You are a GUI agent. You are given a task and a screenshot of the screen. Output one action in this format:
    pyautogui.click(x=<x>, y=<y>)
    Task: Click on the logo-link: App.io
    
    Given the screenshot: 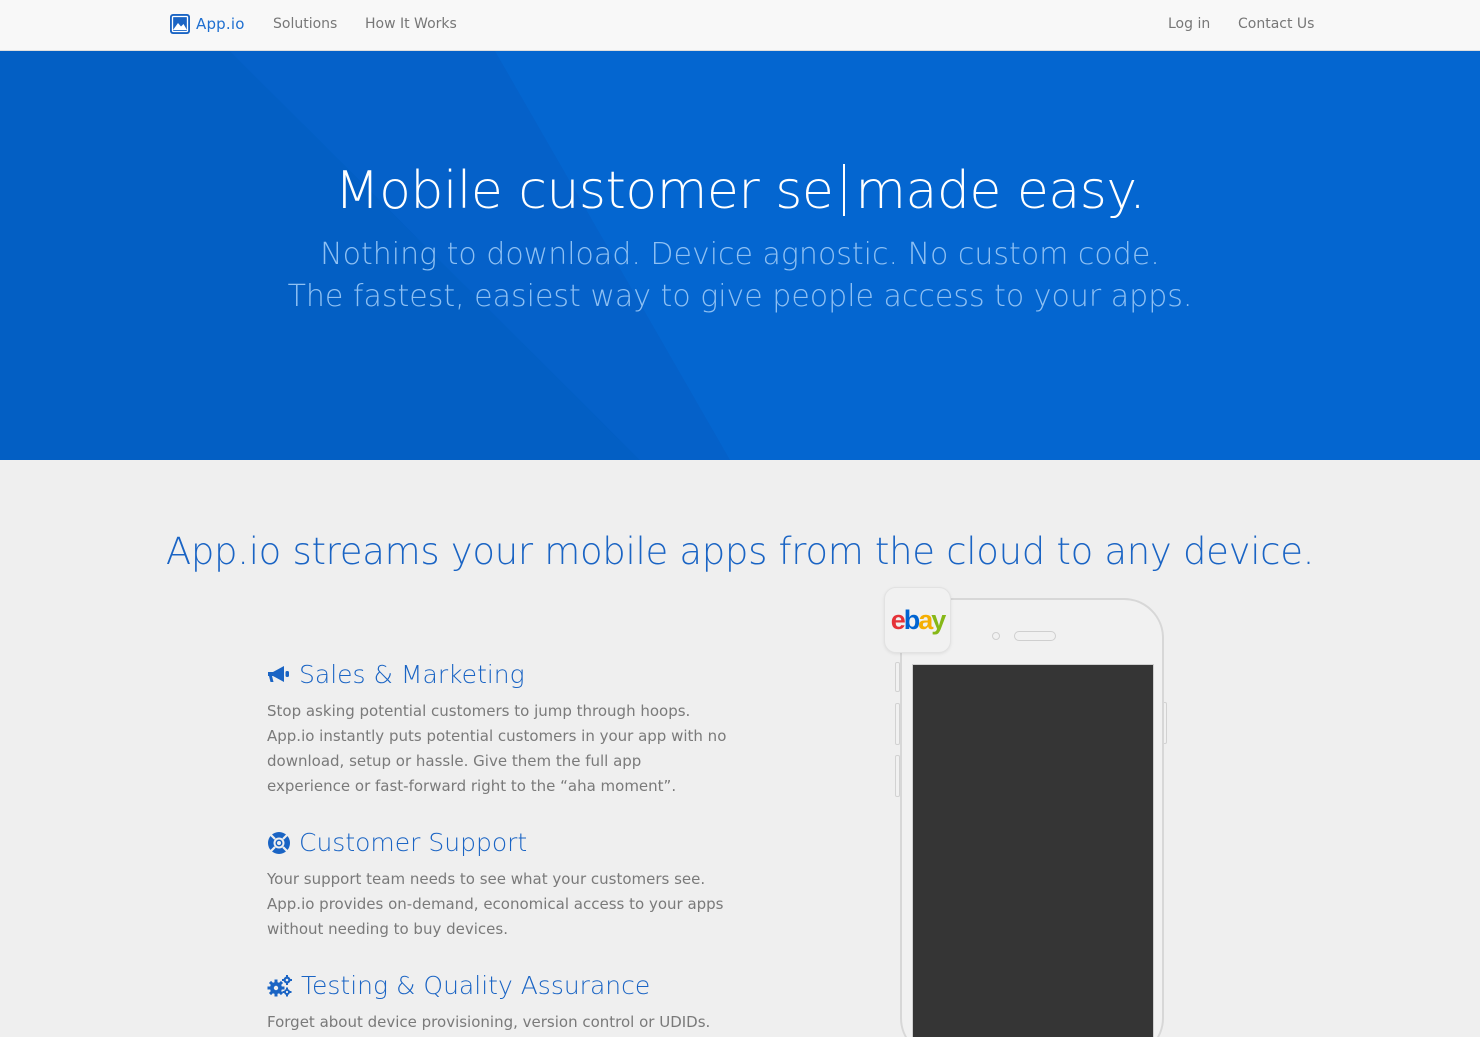 What is the action you would take?
    pyautogui.click(x=207, y=24)
    